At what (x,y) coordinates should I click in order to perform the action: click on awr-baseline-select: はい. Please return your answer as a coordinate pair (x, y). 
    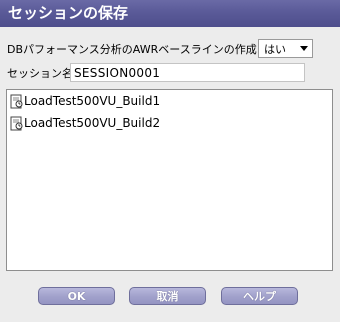
    Looking at the image, I should click on (285, 48).